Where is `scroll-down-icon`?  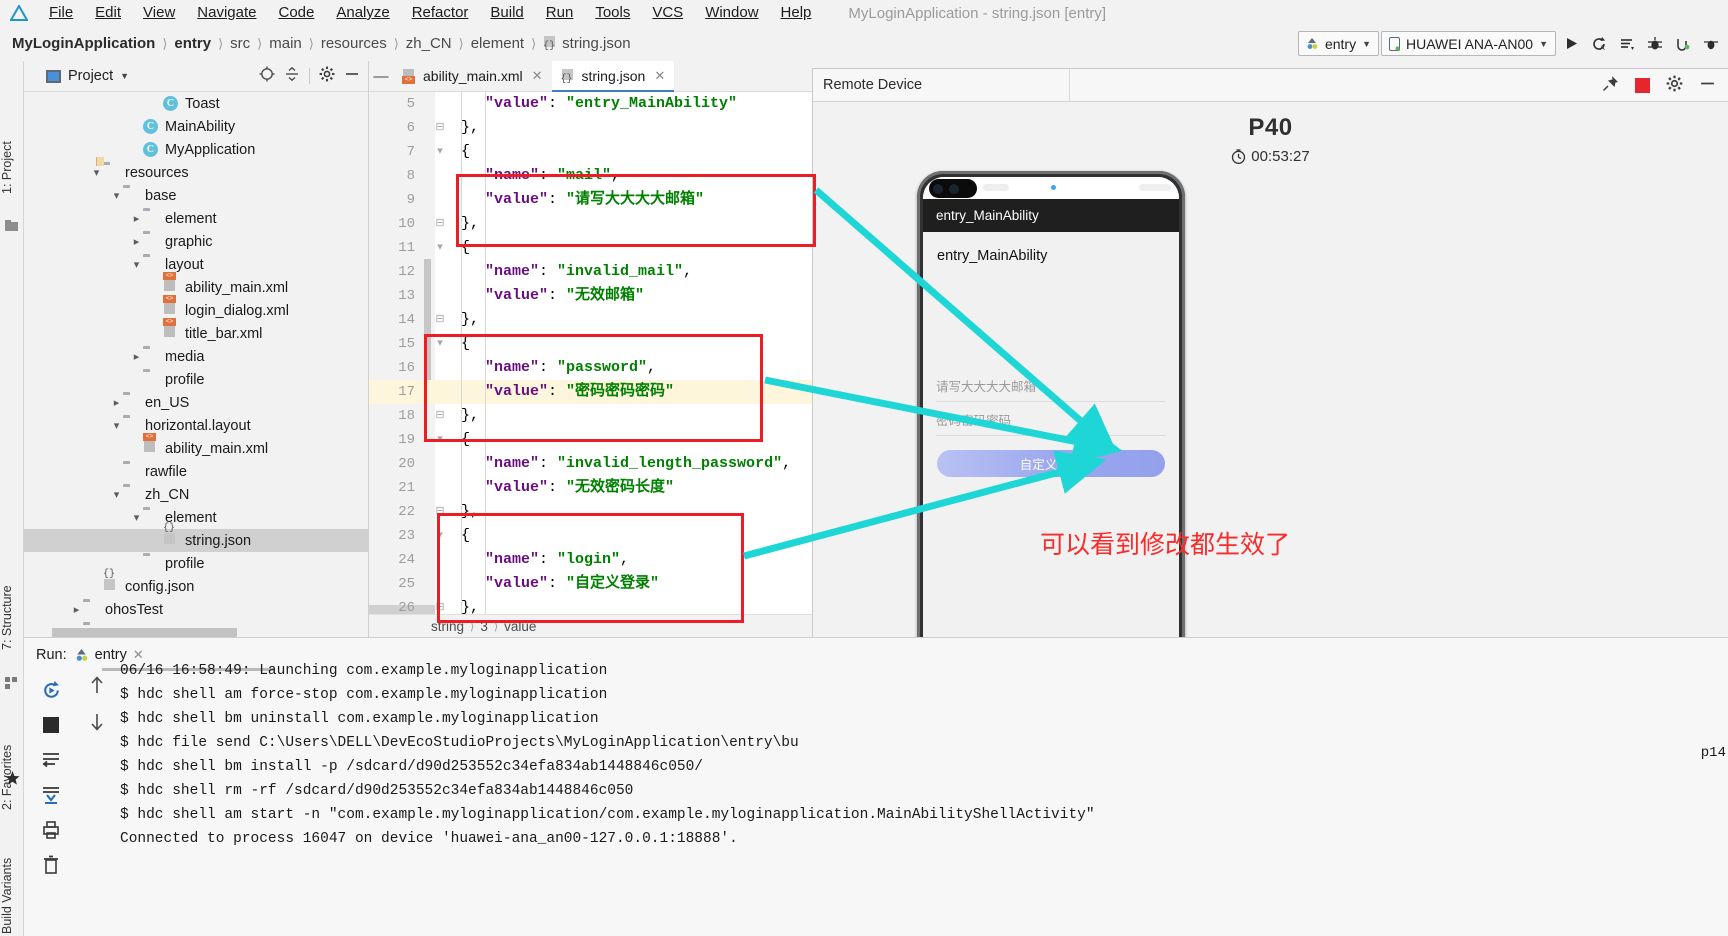 scroll-down-icon is located at coordinates (97, 724).